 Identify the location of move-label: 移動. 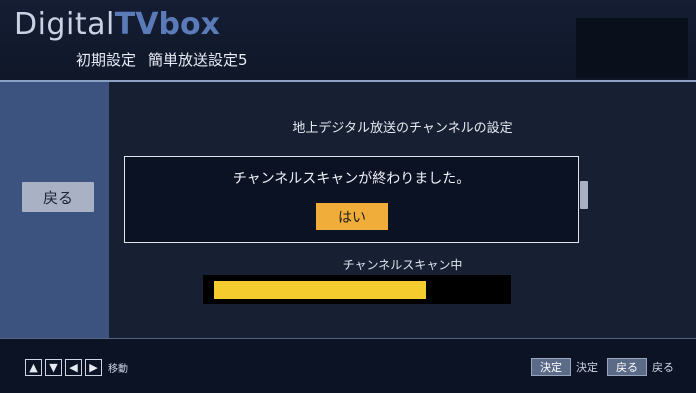
(118, 369).